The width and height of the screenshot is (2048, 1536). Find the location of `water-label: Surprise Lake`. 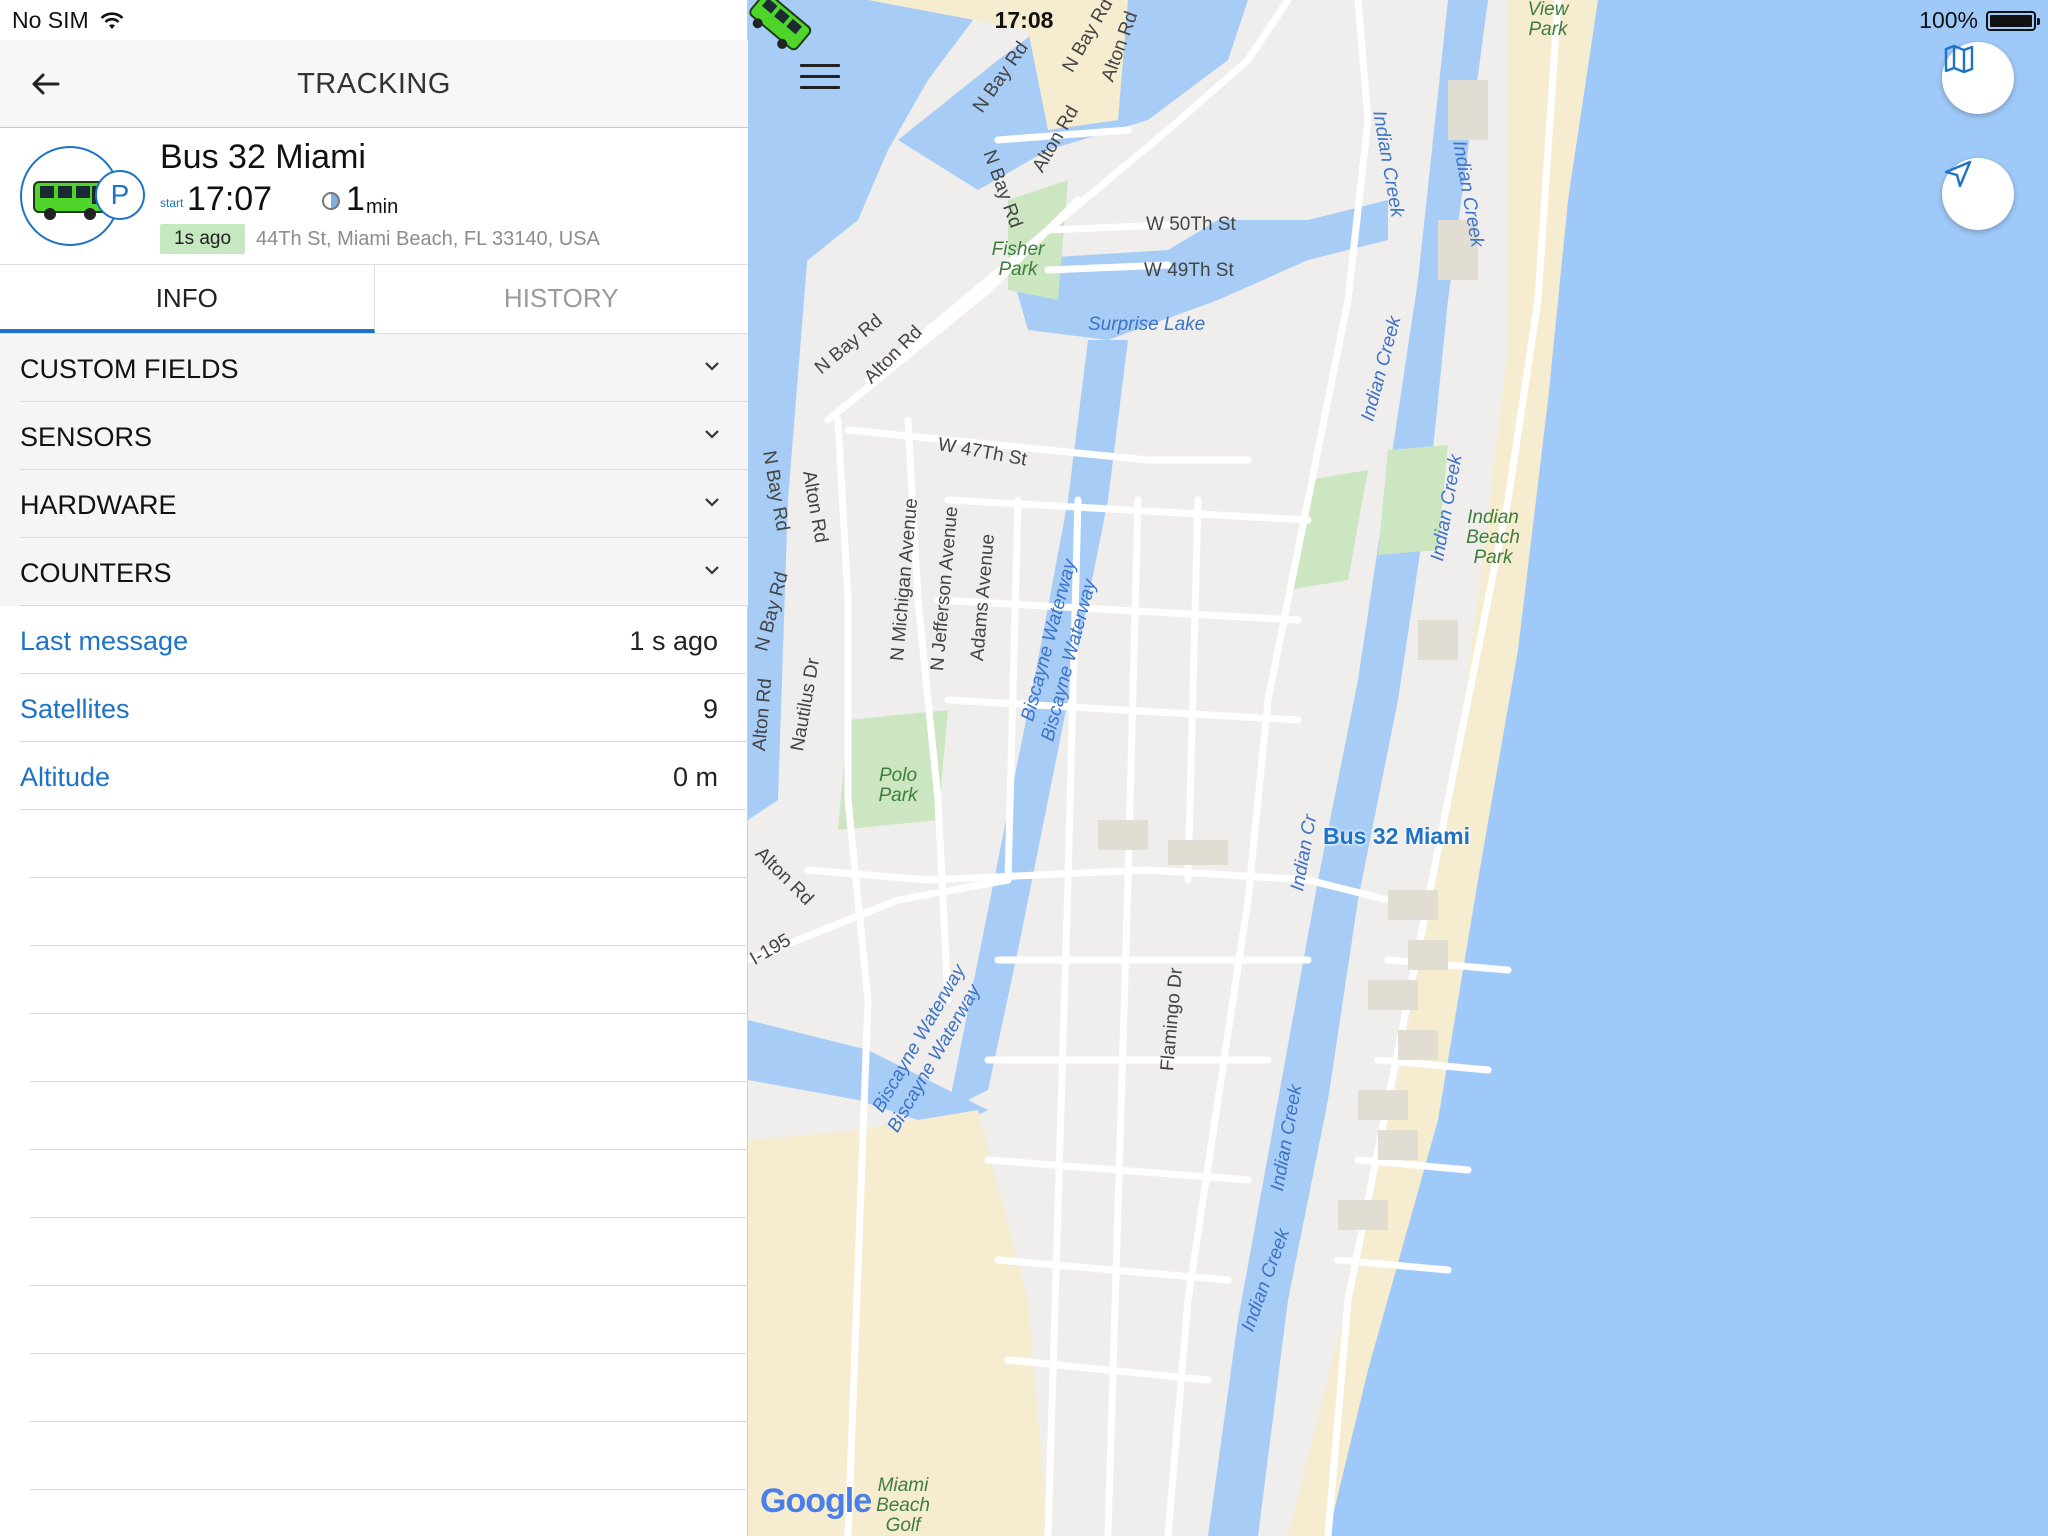

water-label: Surprise Lake is located at coordinates (1147, 324).